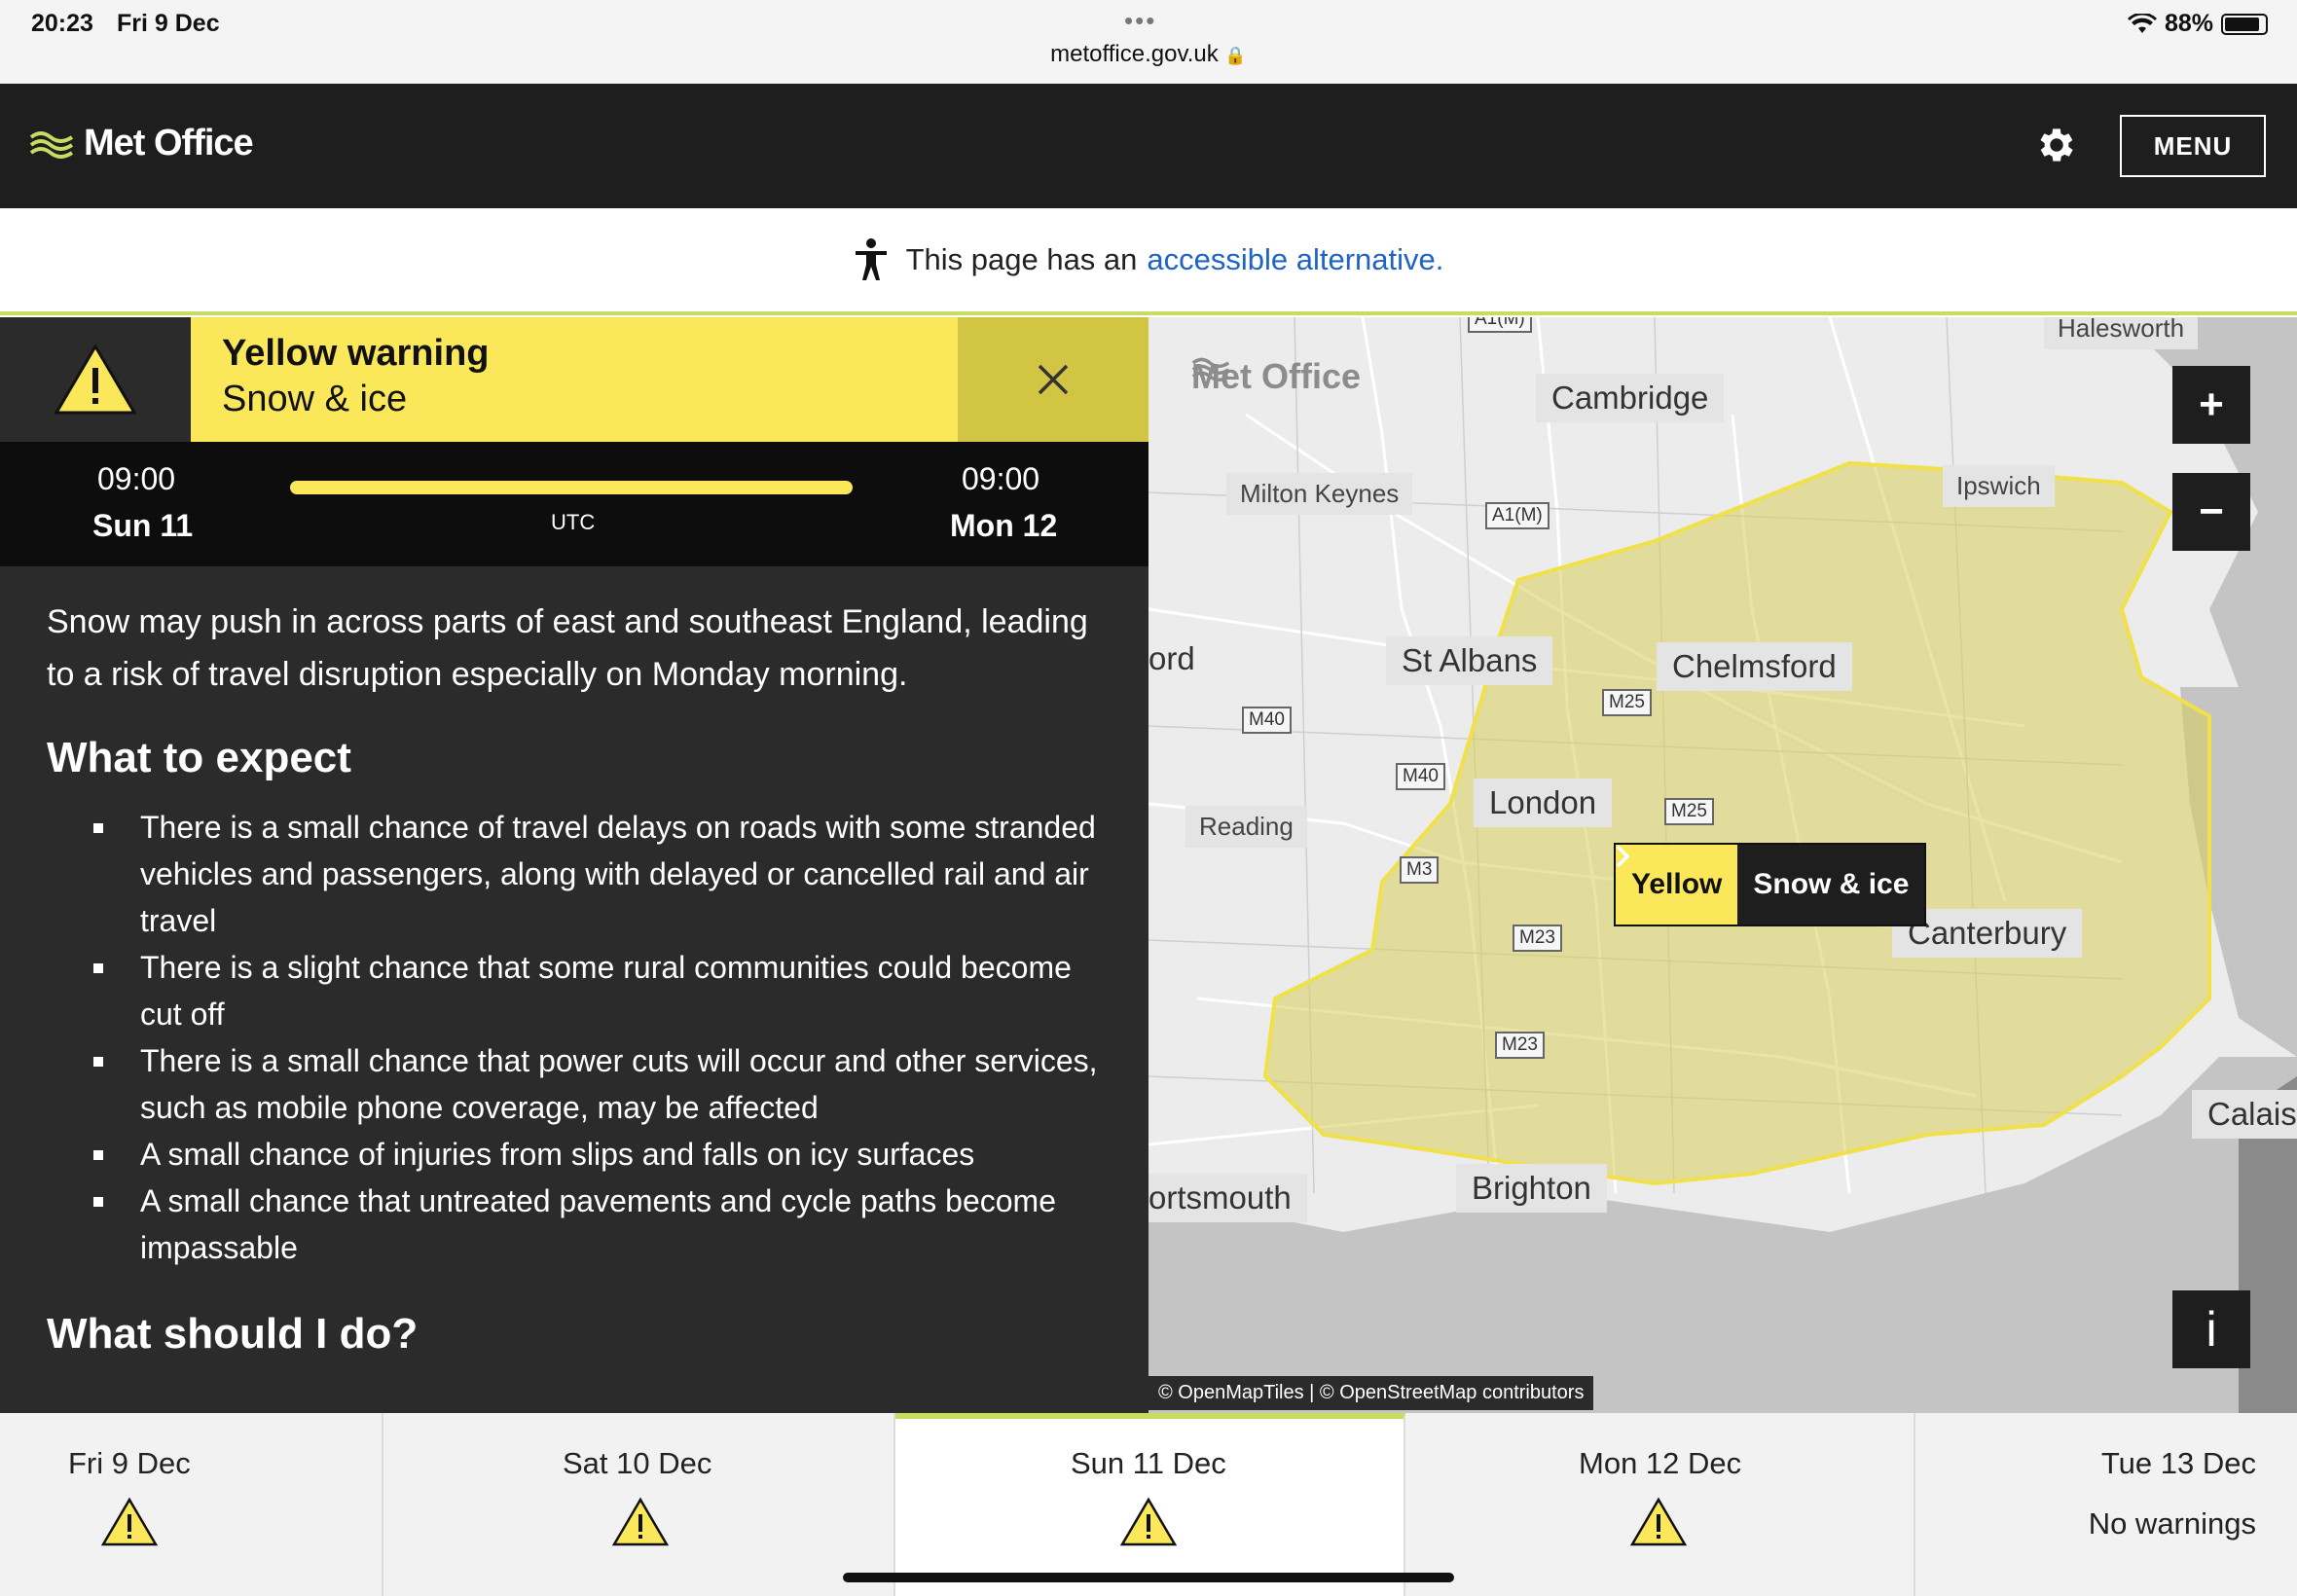  I want to click on met-office-logo: Met Office, so click(141, 143).